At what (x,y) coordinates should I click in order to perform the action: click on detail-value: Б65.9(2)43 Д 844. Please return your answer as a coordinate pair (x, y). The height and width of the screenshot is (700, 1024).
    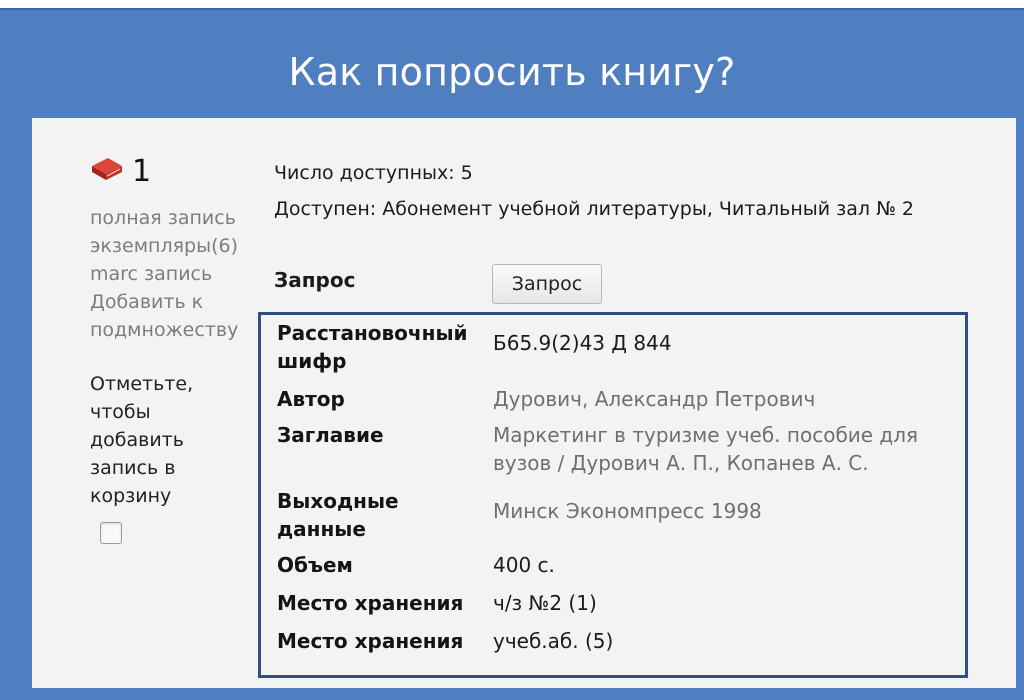
    Looking at the image, I should click on (582, 343).